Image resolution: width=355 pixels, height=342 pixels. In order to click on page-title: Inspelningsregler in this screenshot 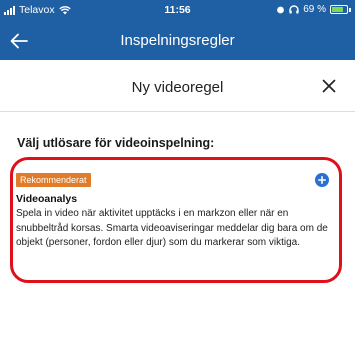, I will do `click(177, 40)`.